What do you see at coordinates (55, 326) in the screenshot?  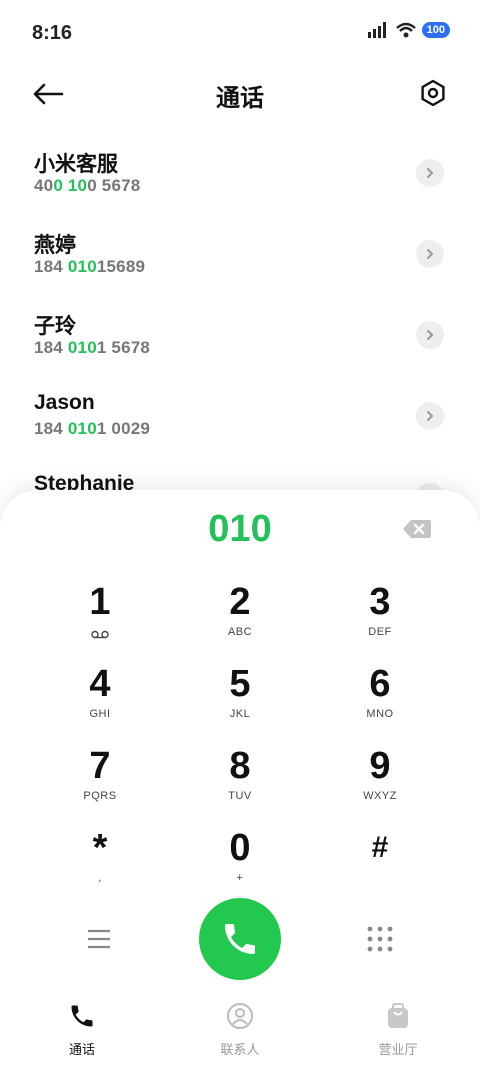 I see `contact-name: 子玲` at bounding box center [55, 326].